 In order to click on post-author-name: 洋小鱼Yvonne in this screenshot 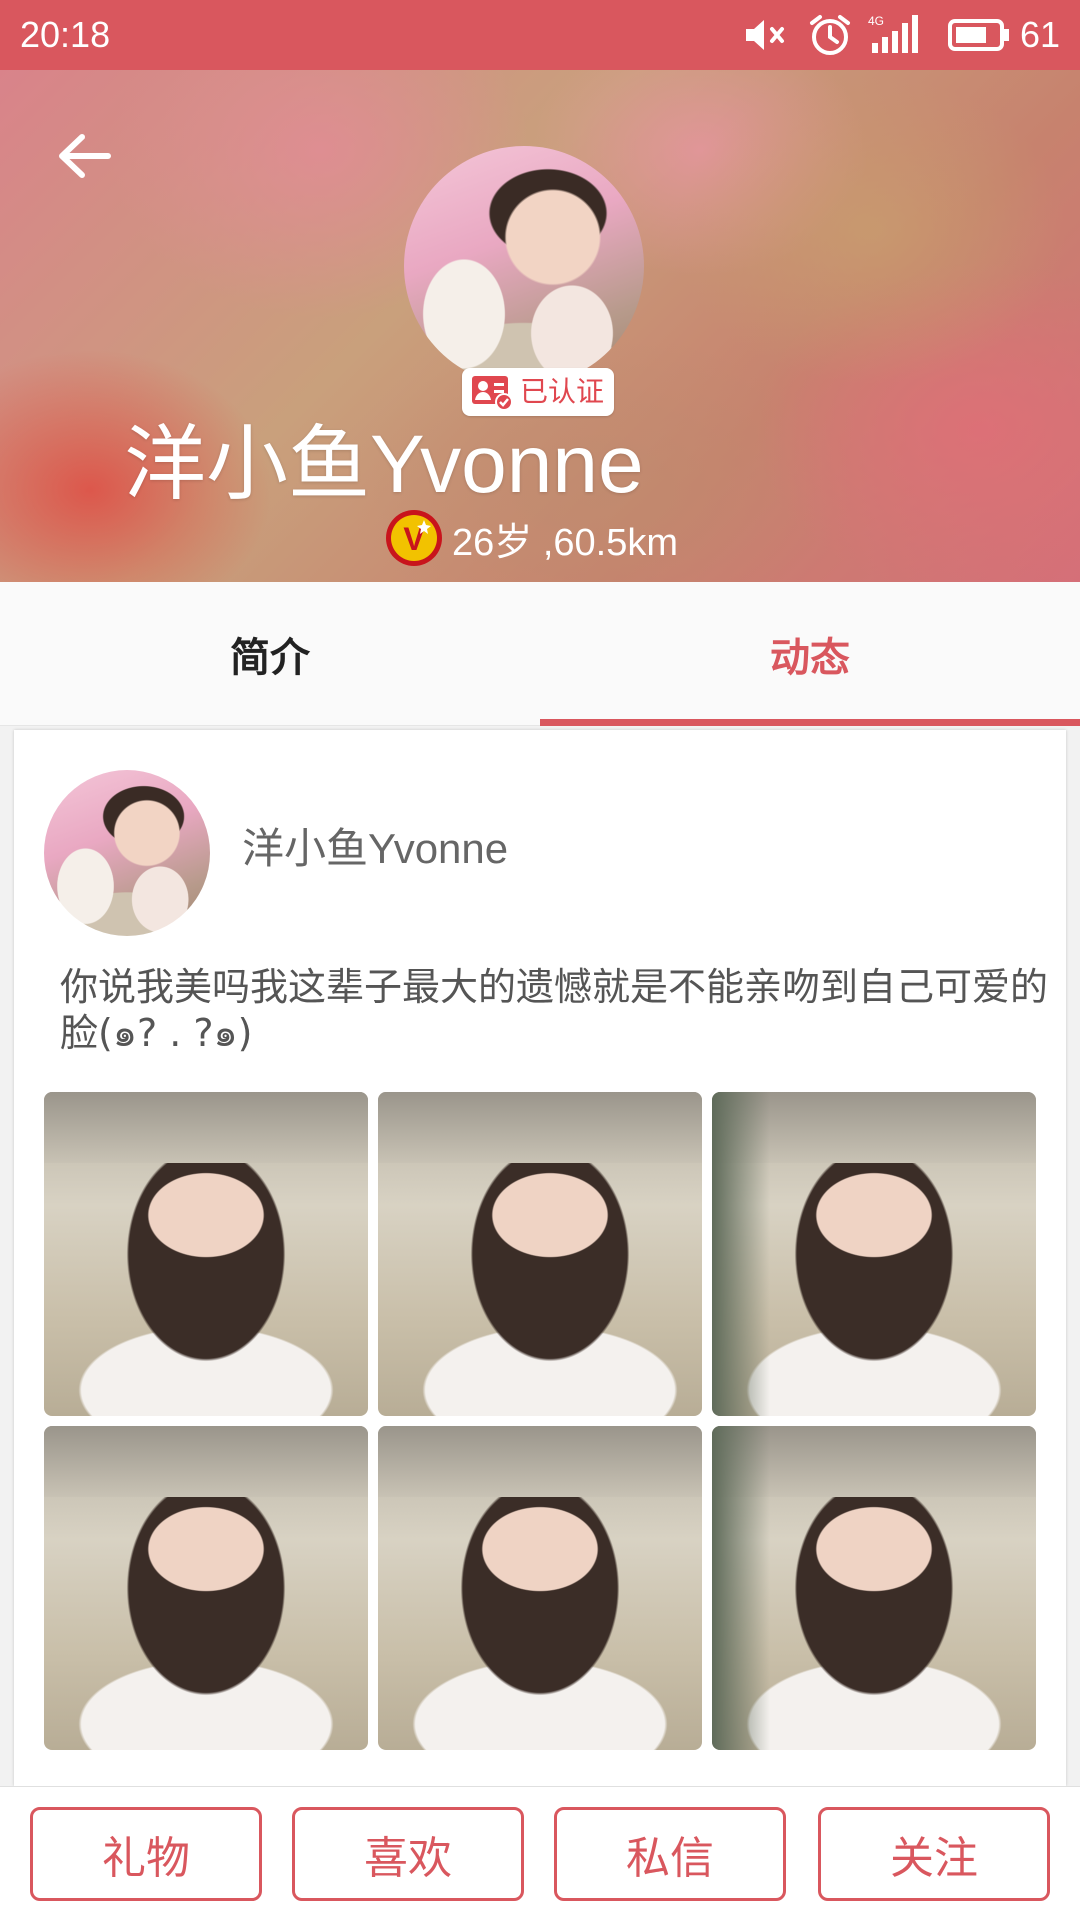, I will do `click(375, 849)`.